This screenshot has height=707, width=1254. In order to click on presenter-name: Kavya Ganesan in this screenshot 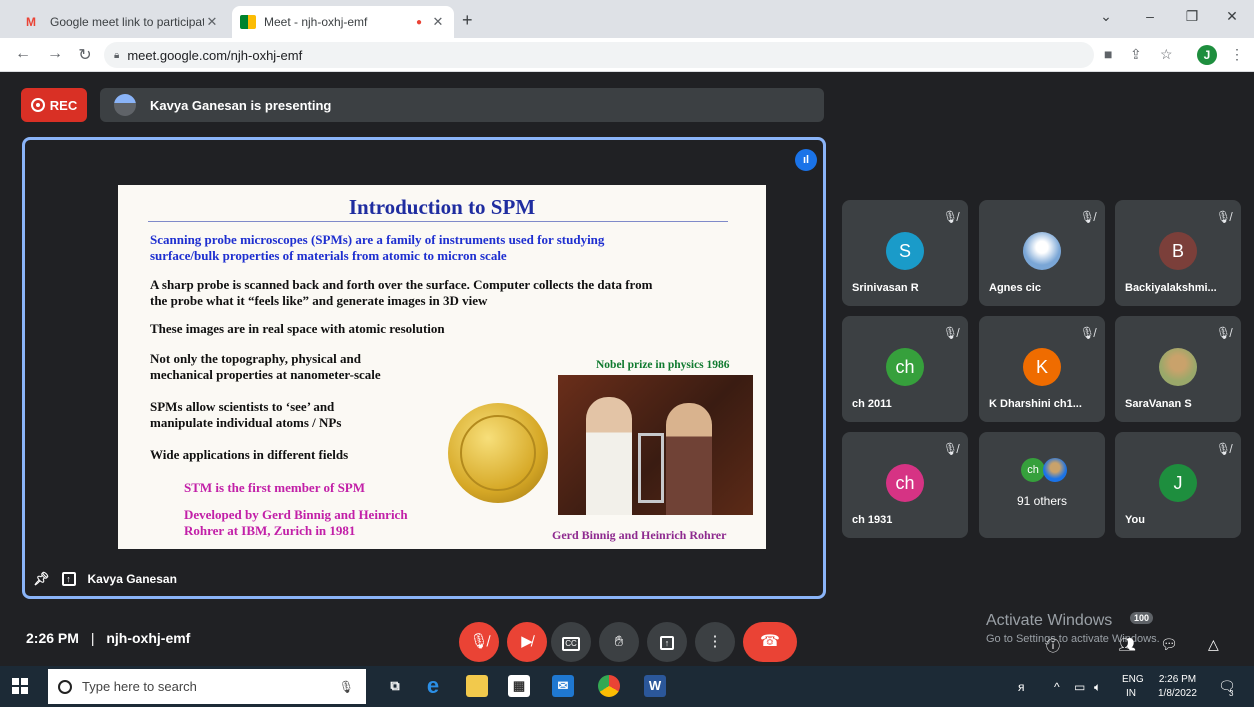, I will do `click(132, 579)`.